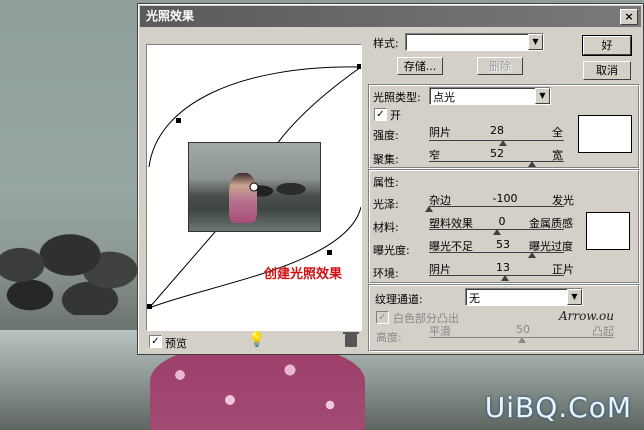 The image size is (644, 430). What do you see at coordinates (607, 70) in the screenshot?
I see `cancel-button: 取消` at bounding box center [607, 70].